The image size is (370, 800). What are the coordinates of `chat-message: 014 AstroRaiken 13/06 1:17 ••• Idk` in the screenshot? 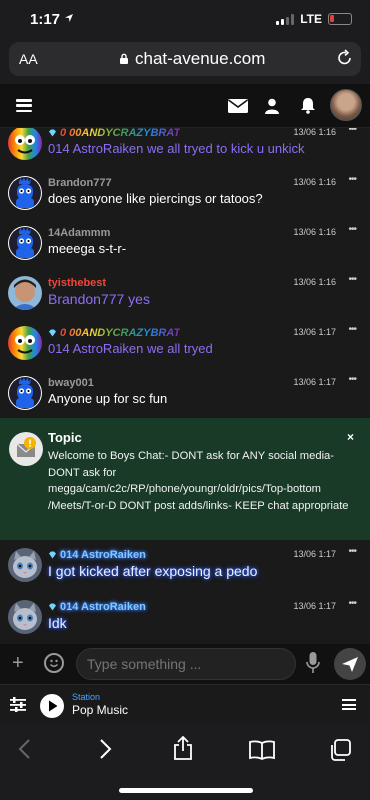 It's located at (185, 621).